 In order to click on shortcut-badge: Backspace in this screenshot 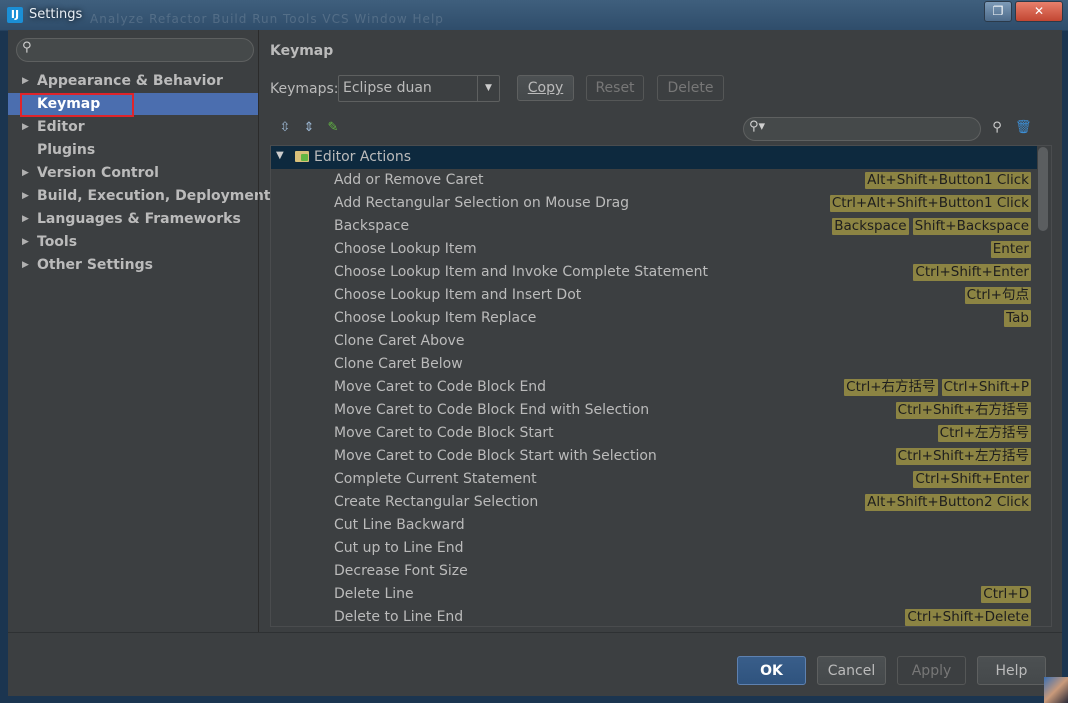, I will do `click(870, 226)`.